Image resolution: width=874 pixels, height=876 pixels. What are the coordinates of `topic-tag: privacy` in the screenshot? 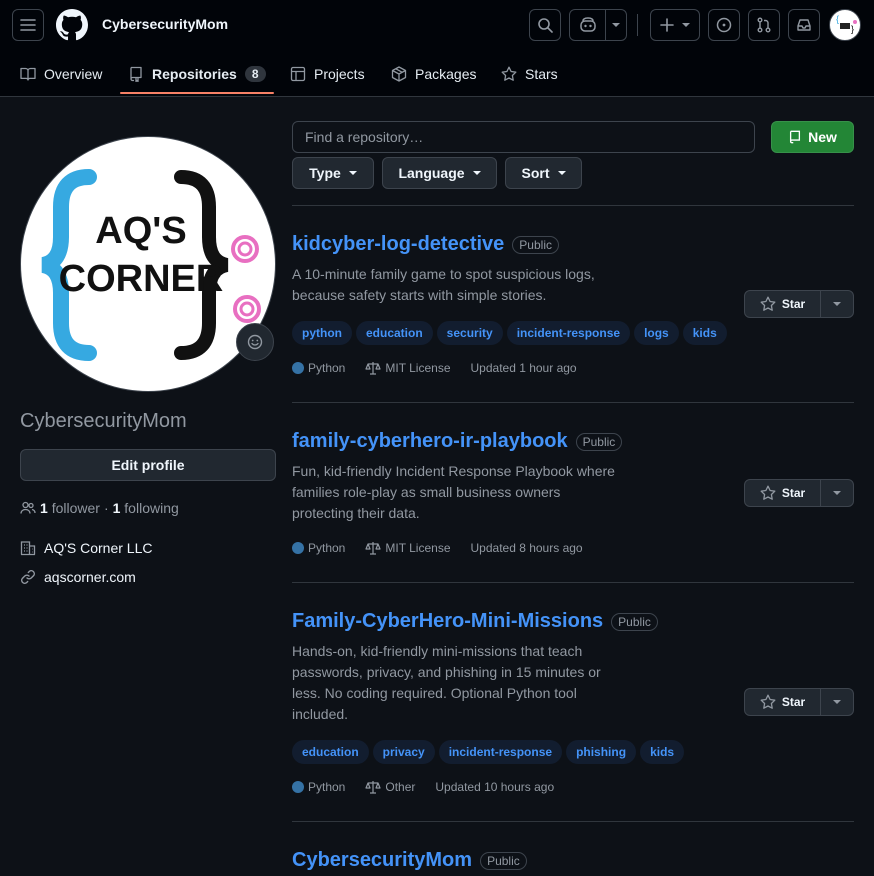 It's located at (403, 752).